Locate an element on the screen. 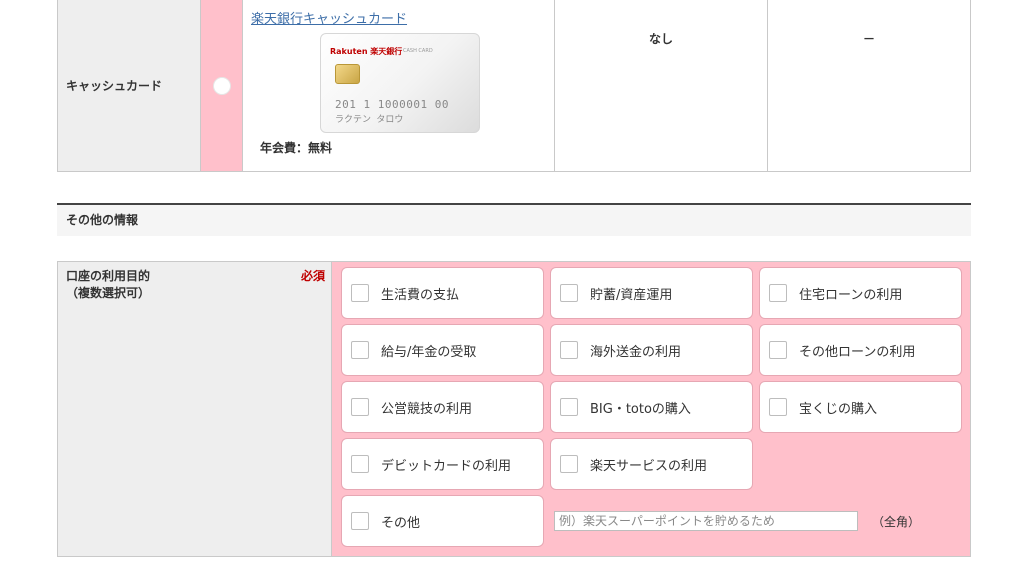 The height and width of the screenshot is (564, 1024). option-label: 宝くじの購入 is located at coordinates (838, 409).